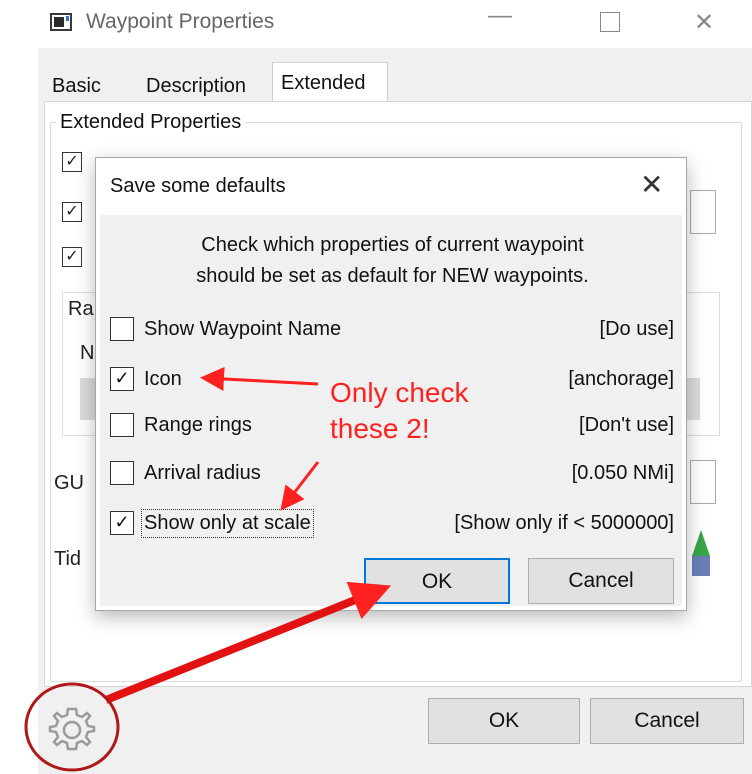  I want to click on annotation-arrow-scale, so click(300, 486).